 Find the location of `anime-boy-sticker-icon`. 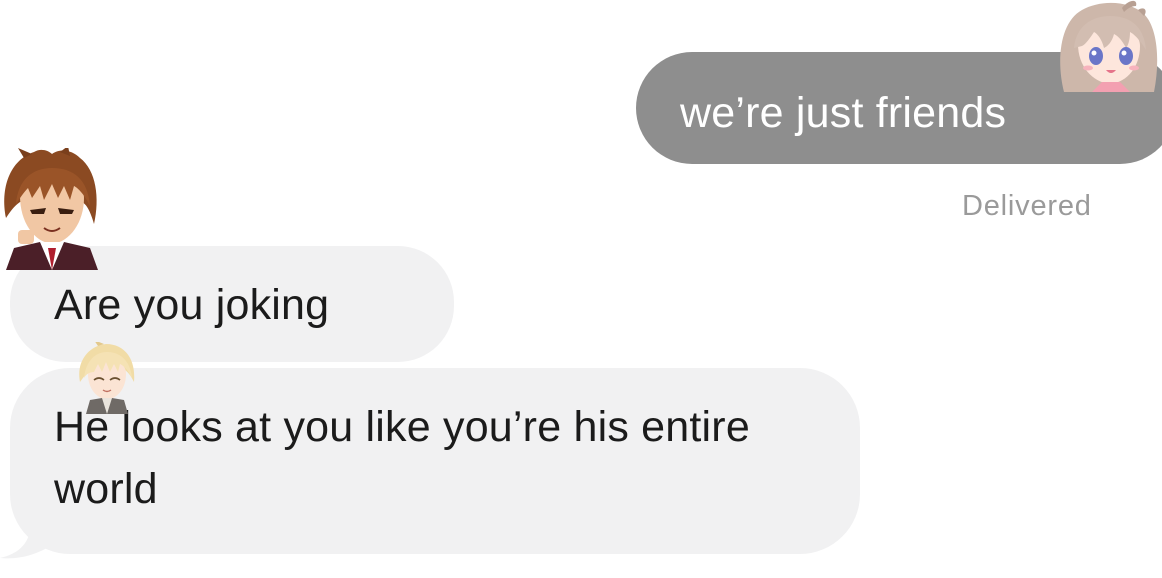

anime-boy-sticker-icon is located at coordinates (51, 209).